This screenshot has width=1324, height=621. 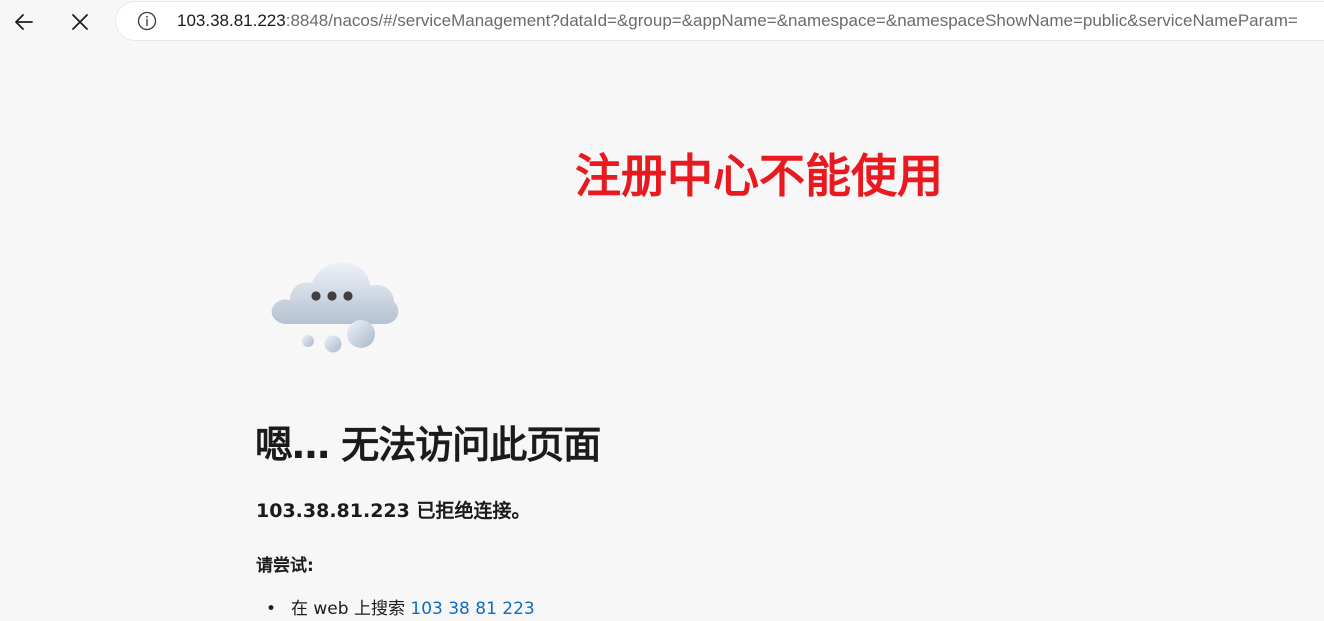 What do you see at coordinates (351, 609) in the screenshot?
I see `suggestion-text: 在 web 上搜索` at bounding box center [351, 609].